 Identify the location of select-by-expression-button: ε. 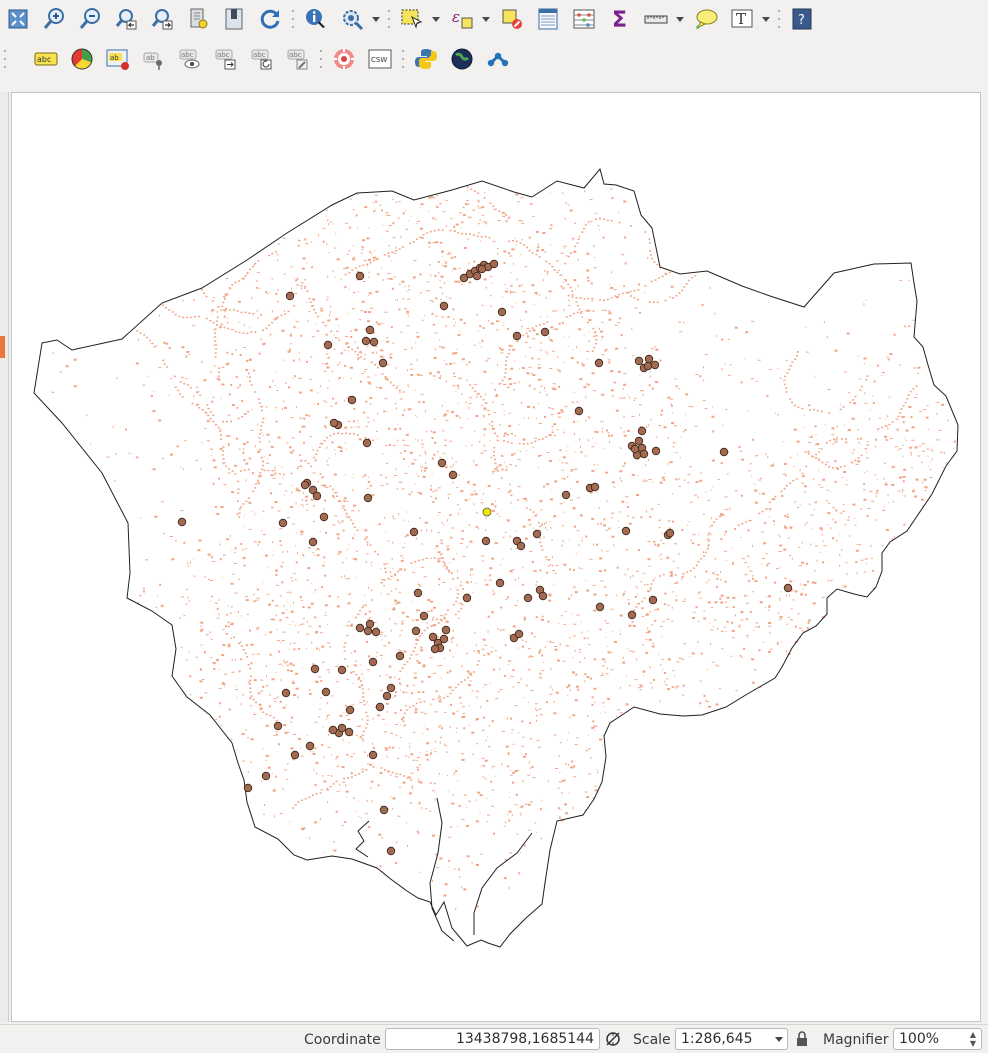
(462, 19).